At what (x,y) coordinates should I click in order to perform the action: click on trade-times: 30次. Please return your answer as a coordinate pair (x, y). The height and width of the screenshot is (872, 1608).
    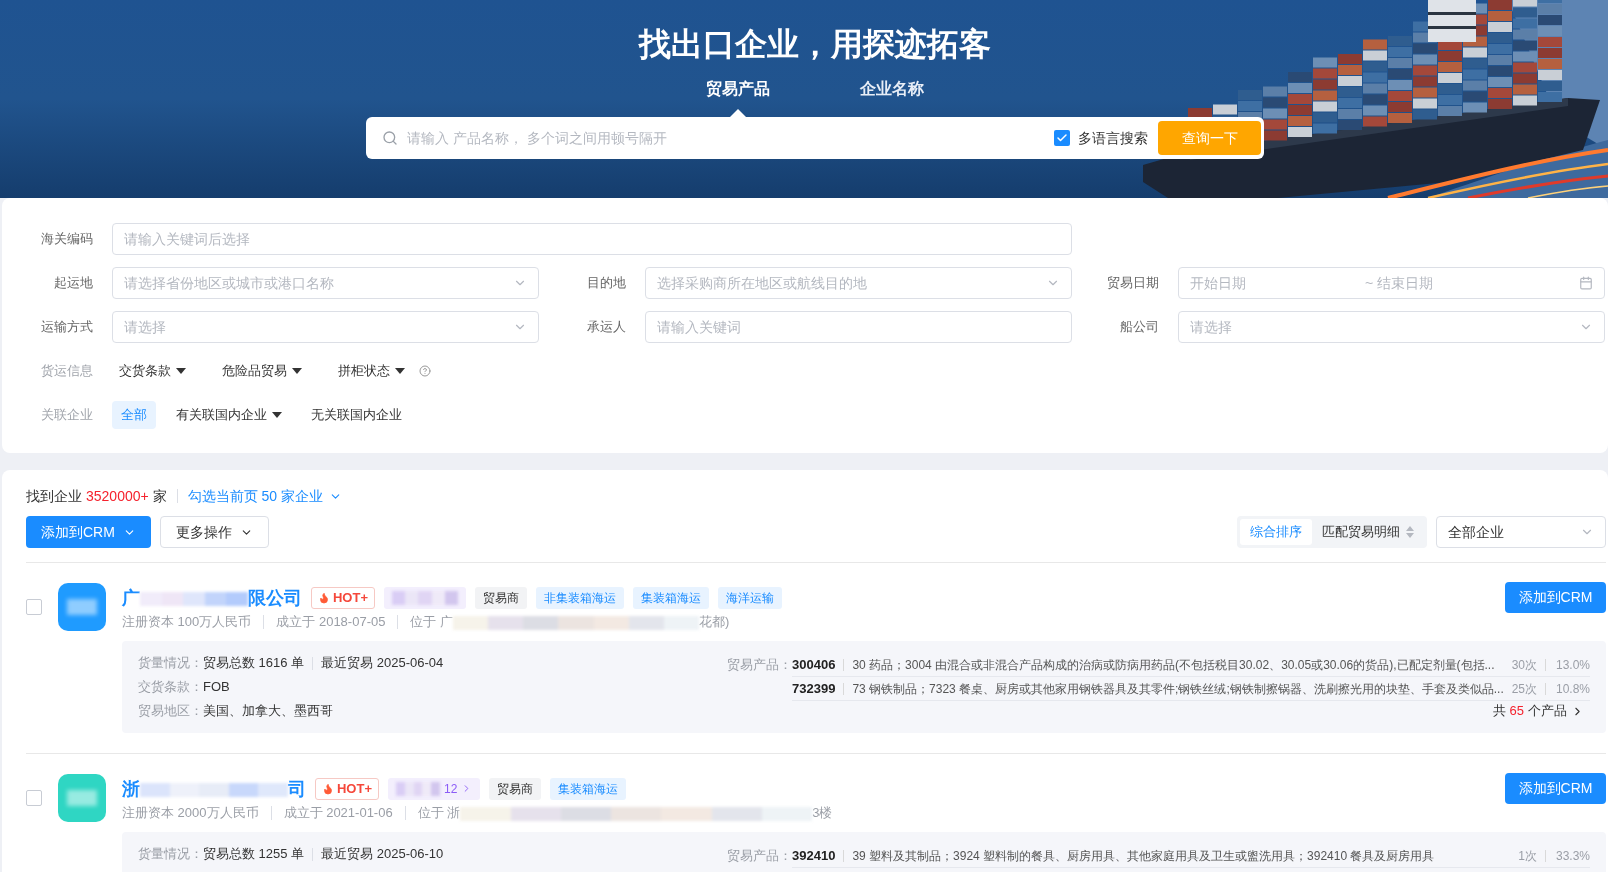
    Looking at the image, I should click on (1524, 665).